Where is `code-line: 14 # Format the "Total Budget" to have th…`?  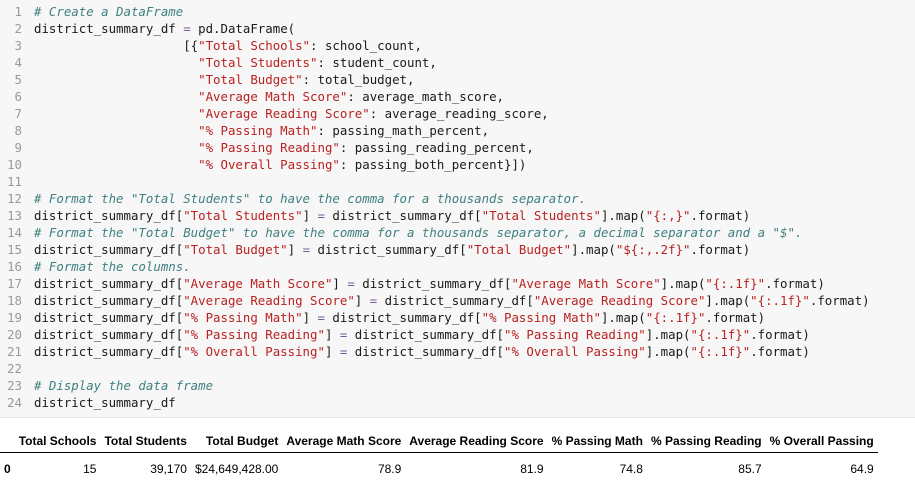
code-line: 14 # Format the "Total Budget" to have th… is located at coordinates (435, 232).